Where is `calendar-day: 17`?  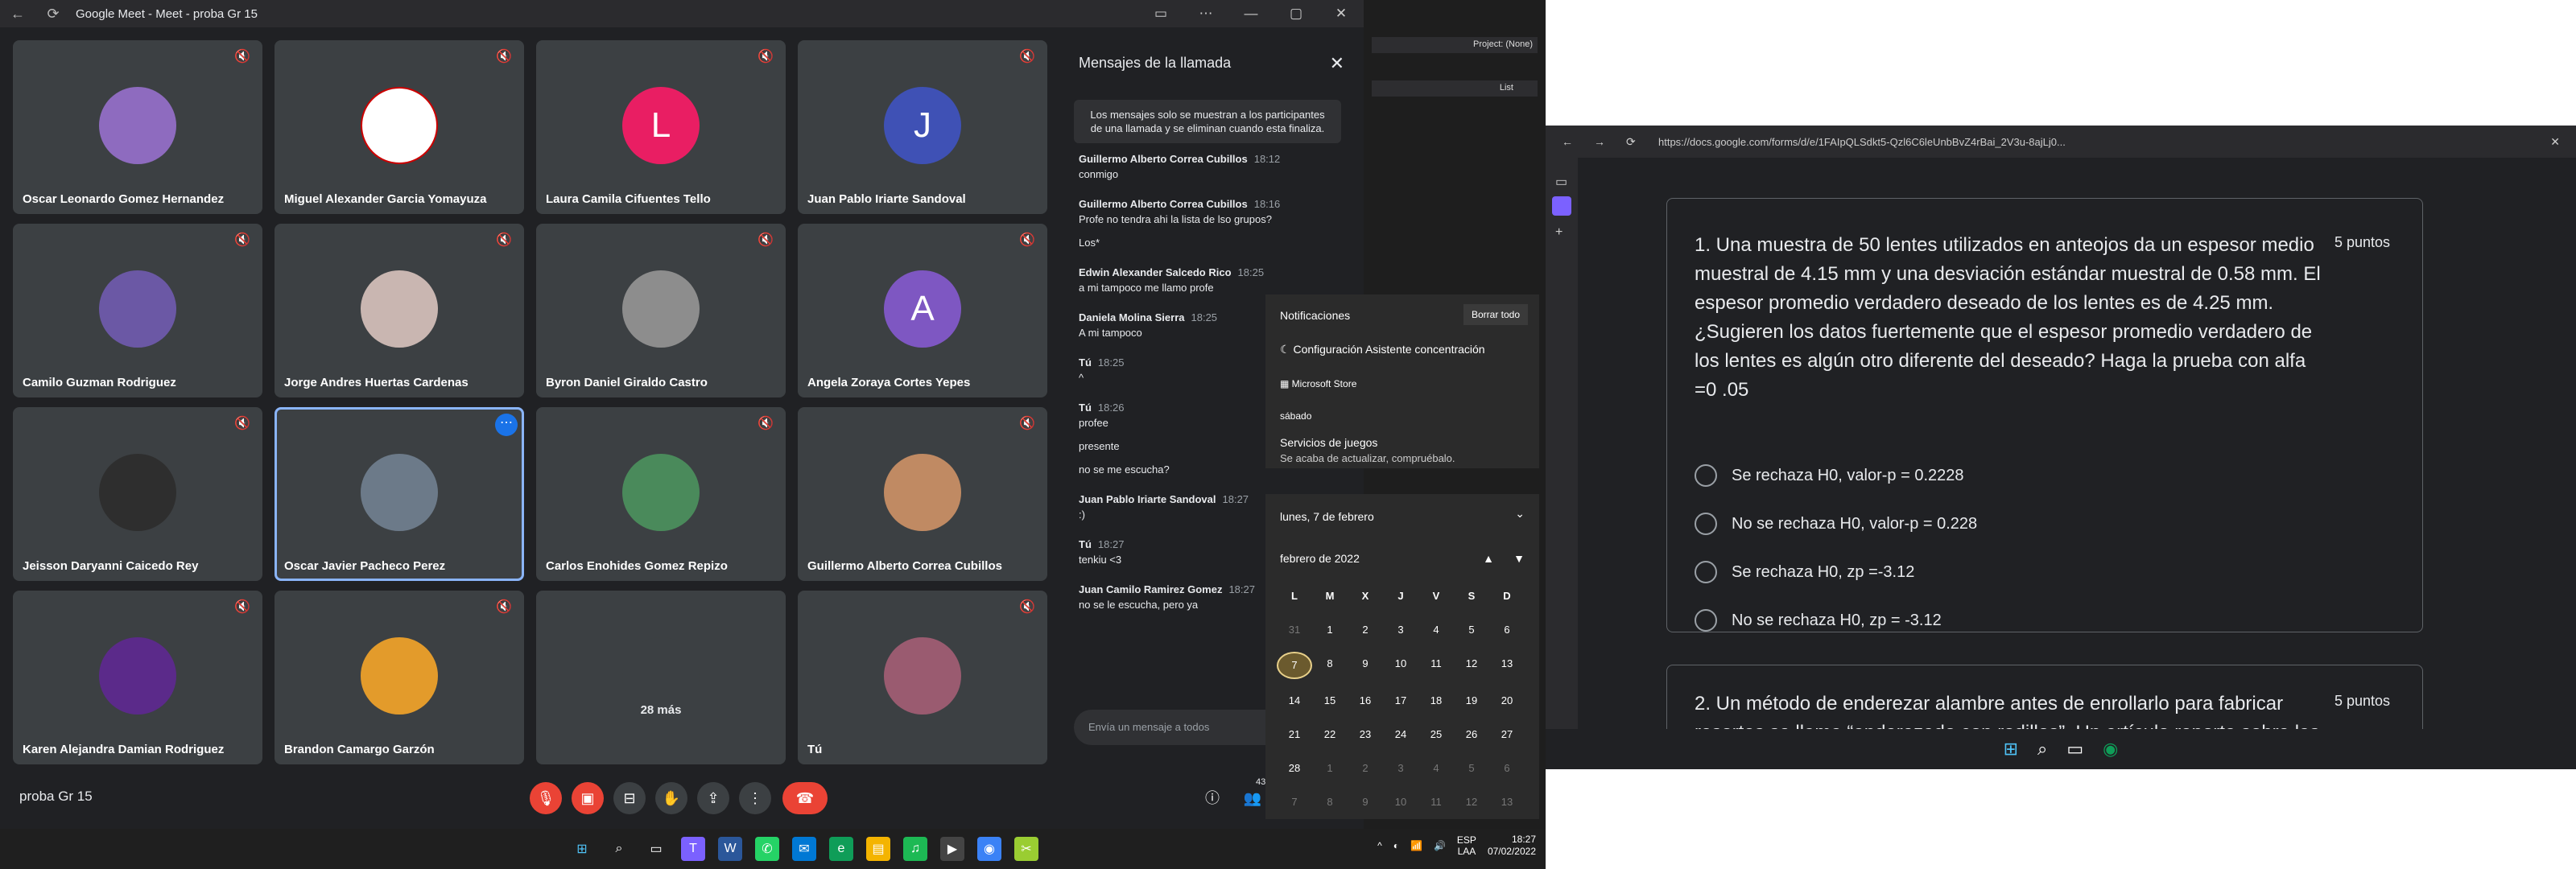
calendar-day: 17 is located at coordinates (1400, 701).